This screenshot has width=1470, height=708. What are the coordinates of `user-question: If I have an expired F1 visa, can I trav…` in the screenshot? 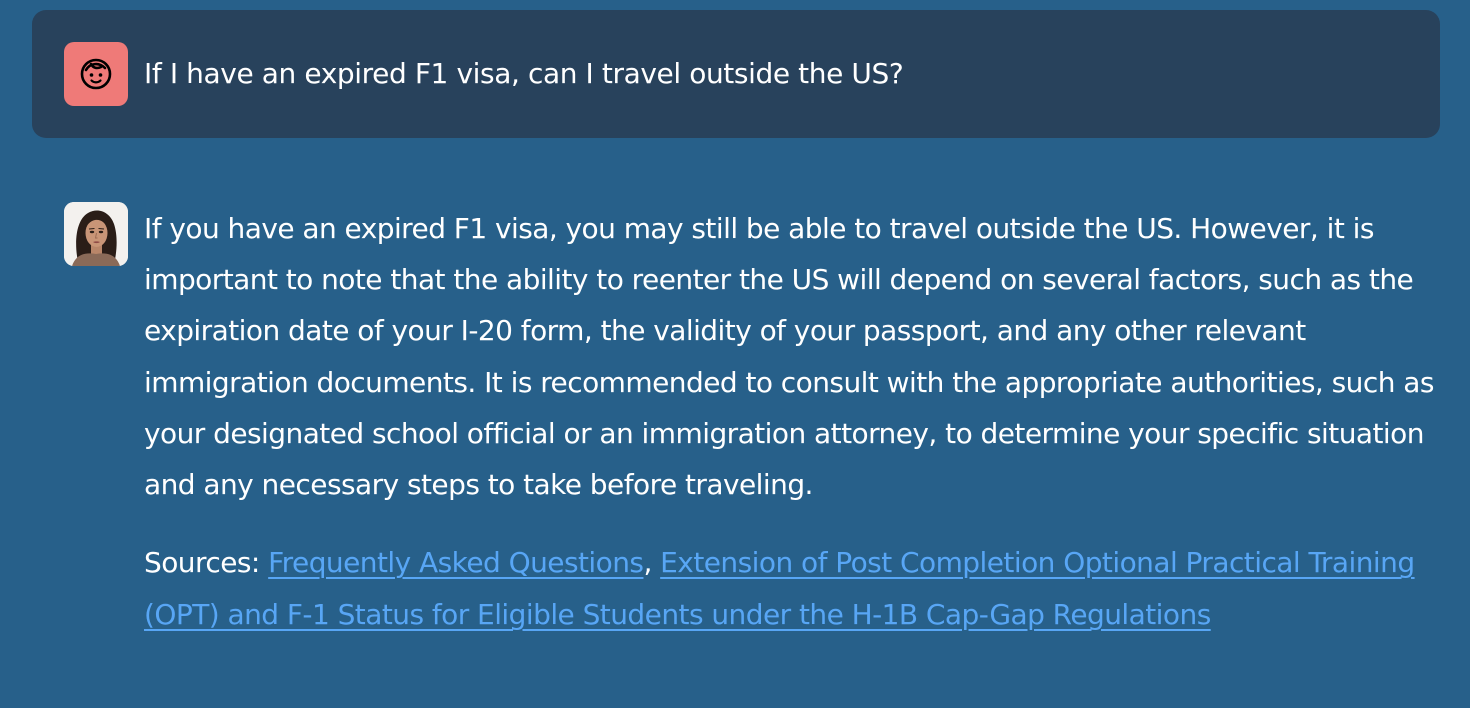 It's located at (524, 73).